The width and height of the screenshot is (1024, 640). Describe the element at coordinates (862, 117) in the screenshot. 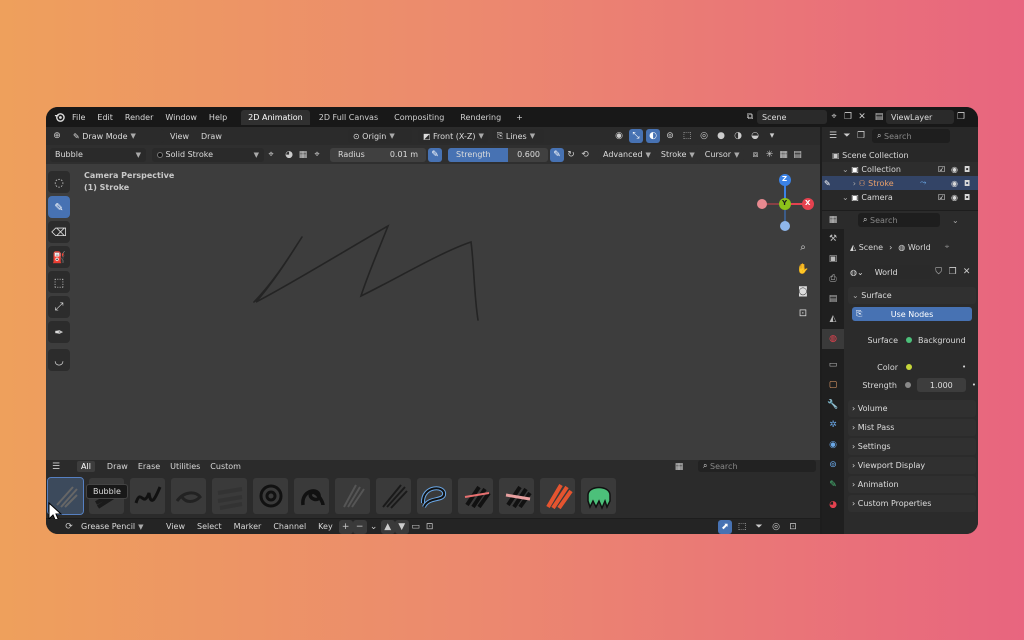

I see `delete-scene-icon: ✕` at that location.